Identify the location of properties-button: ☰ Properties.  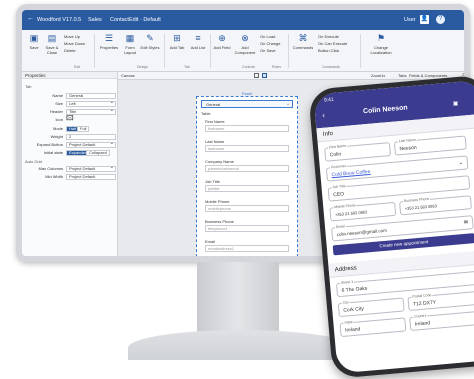
(109, 41).